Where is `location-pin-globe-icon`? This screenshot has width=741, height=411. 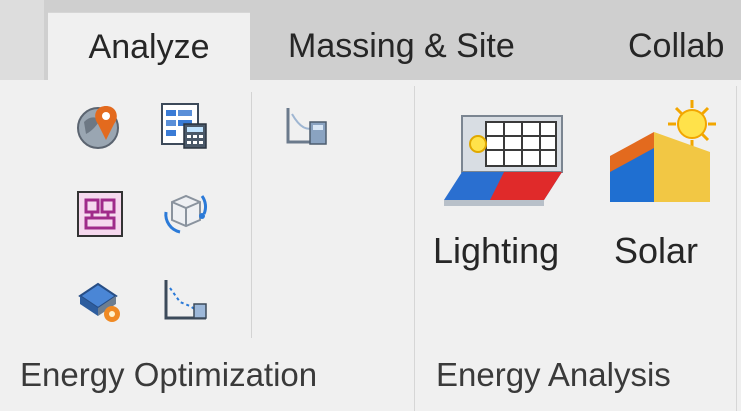 location-pin-globe-icon is located at coordinates (100, 126).